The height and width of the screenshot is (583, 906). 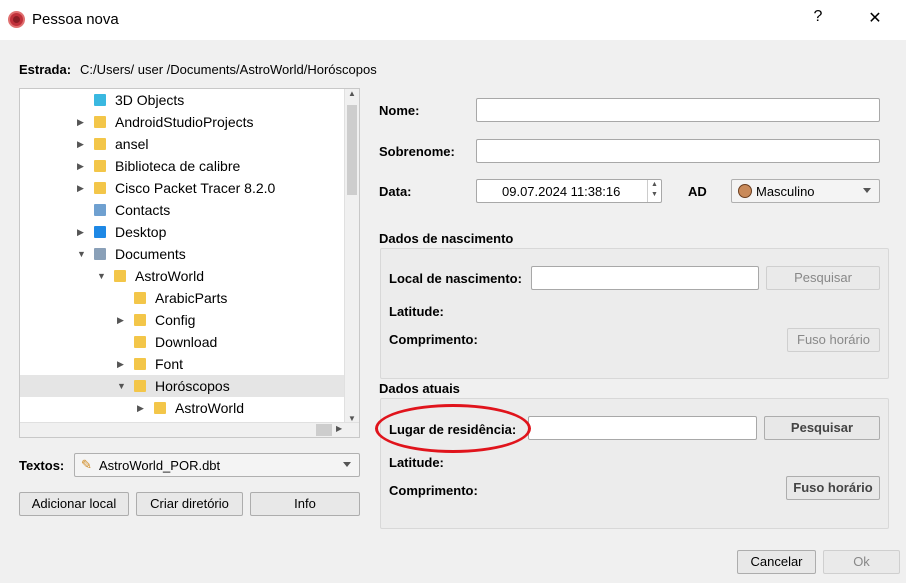 I want to click on birth-place-input, so click(x=645, y=278).